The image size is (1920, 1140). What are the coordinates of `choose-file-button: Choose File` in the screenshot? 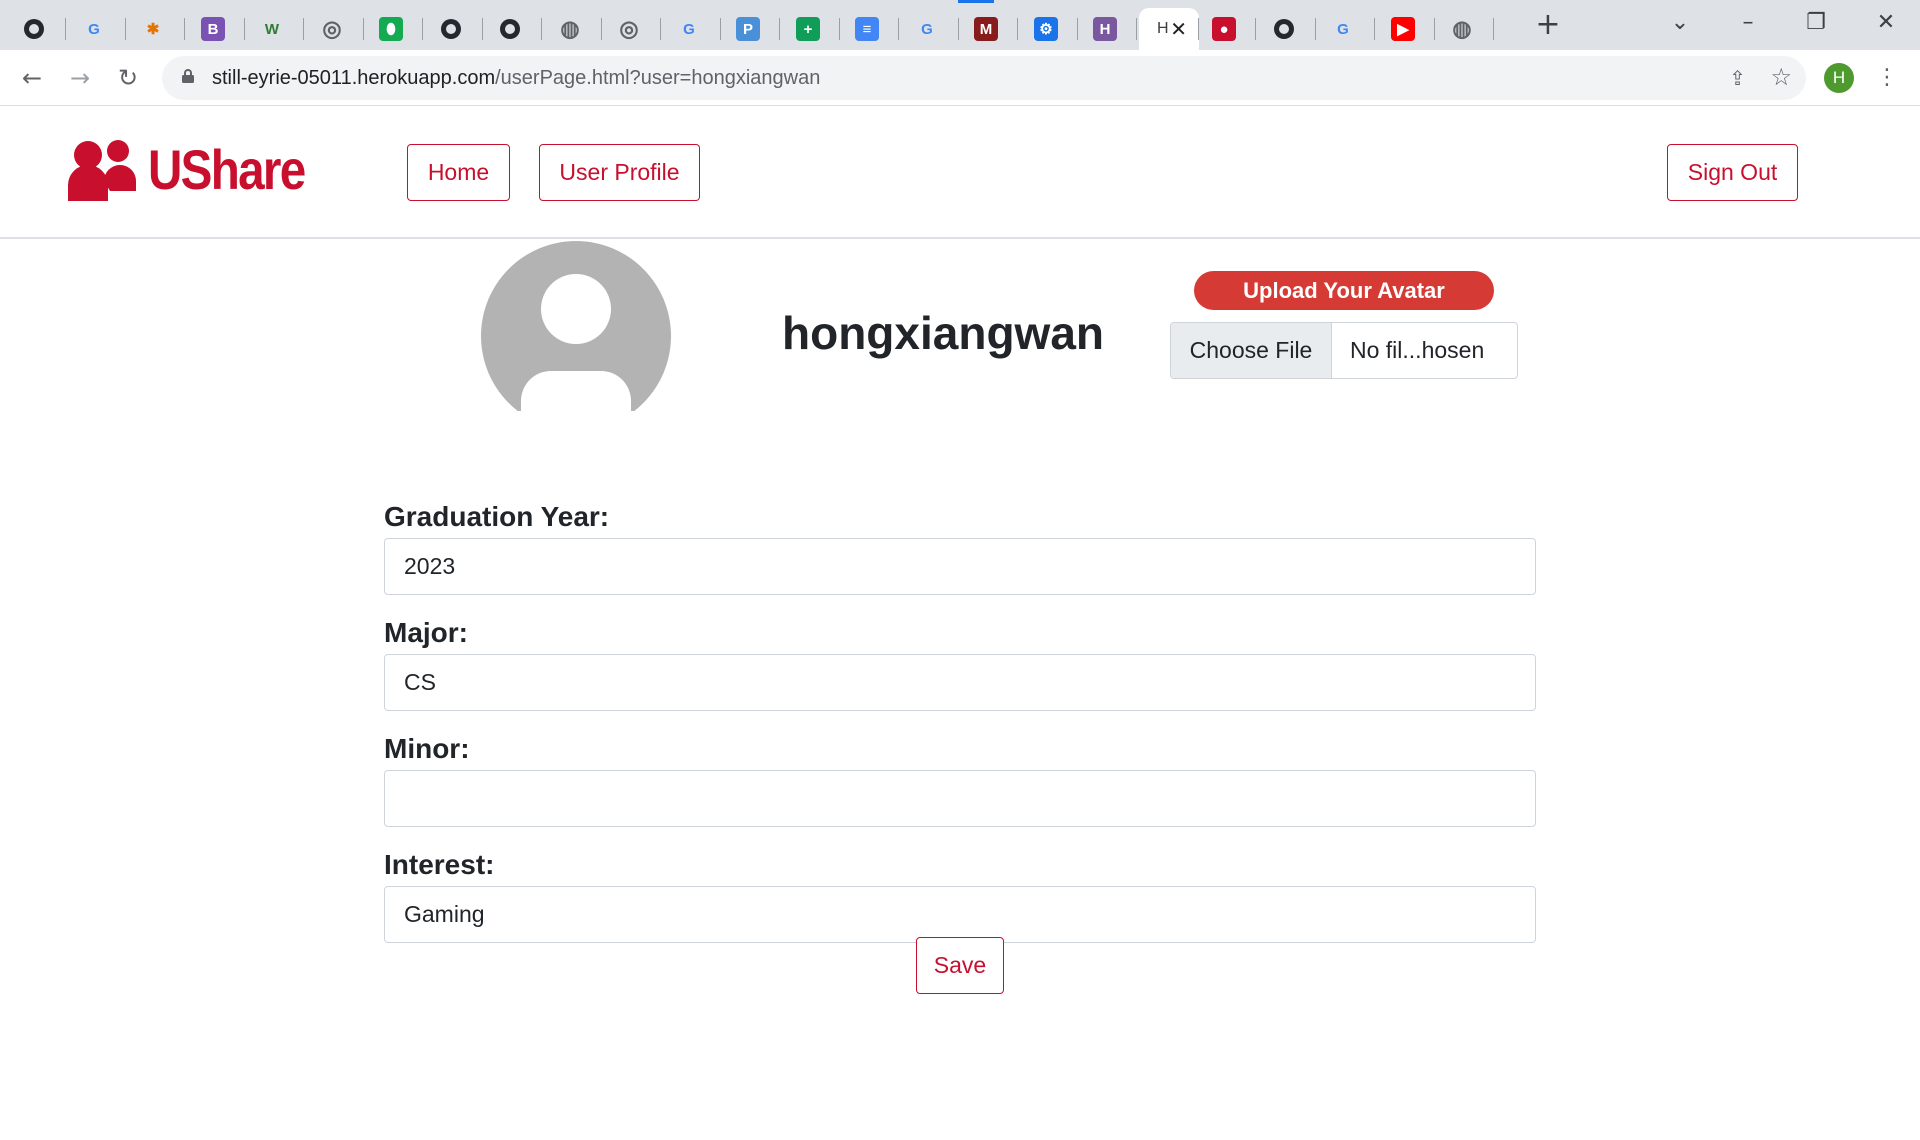 It's located at (1251, 350).